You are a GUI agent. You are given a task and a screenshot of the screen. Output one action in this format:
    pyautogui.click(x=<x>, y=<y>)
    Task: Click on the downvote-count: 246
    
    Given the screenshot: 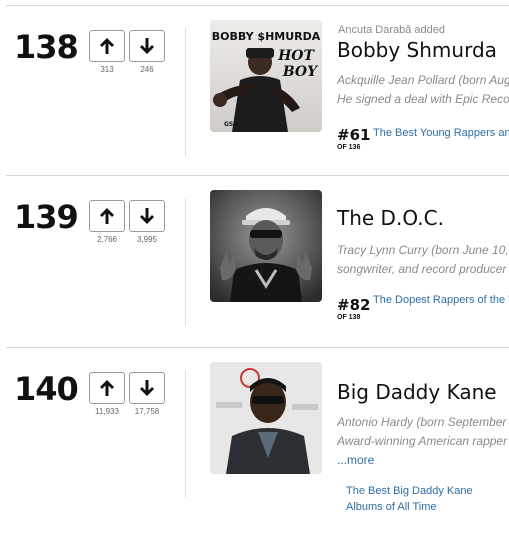 What is the action you would take?
    pyautogui.click(x=147, y=69)
    